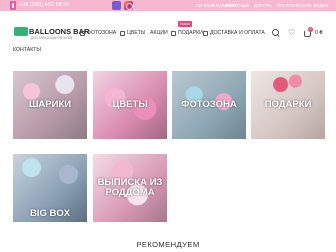 The width and height of the screenshot is (336, 252). Describe the element at coordinates (50, 188) in the screenshot. I see `category-tile-big-box: BIG BOX` at that location.